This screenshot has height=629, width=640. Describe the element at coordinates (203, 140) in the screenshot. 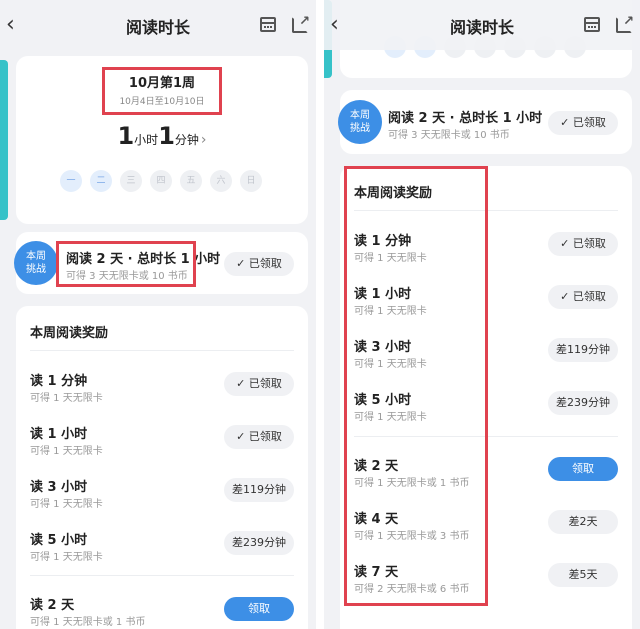

I see `chevron-right-icon: ›` at that location.